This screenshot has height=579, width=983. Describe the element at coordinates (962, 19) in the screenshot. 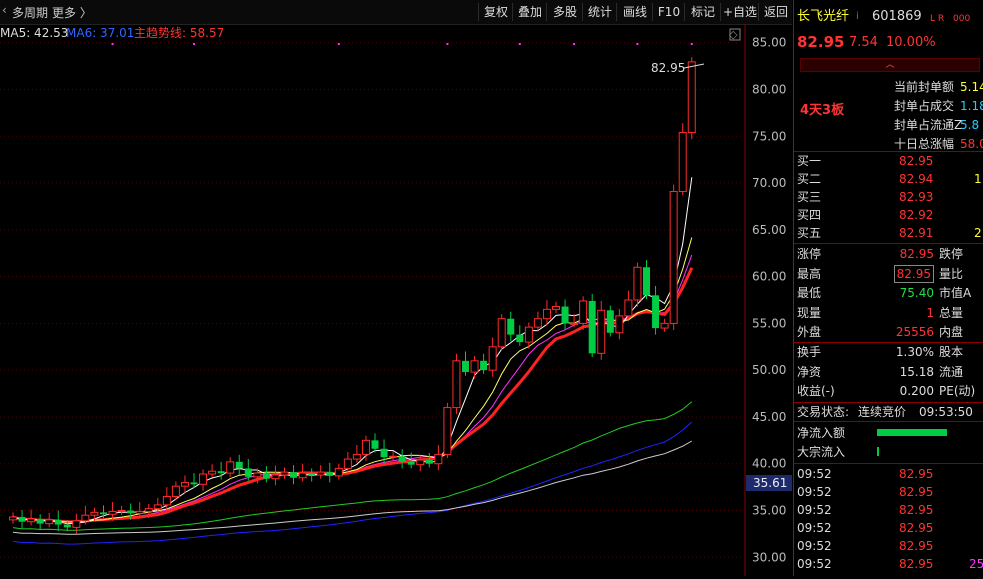

I see `stock-tag-suffix: 000` at that location.